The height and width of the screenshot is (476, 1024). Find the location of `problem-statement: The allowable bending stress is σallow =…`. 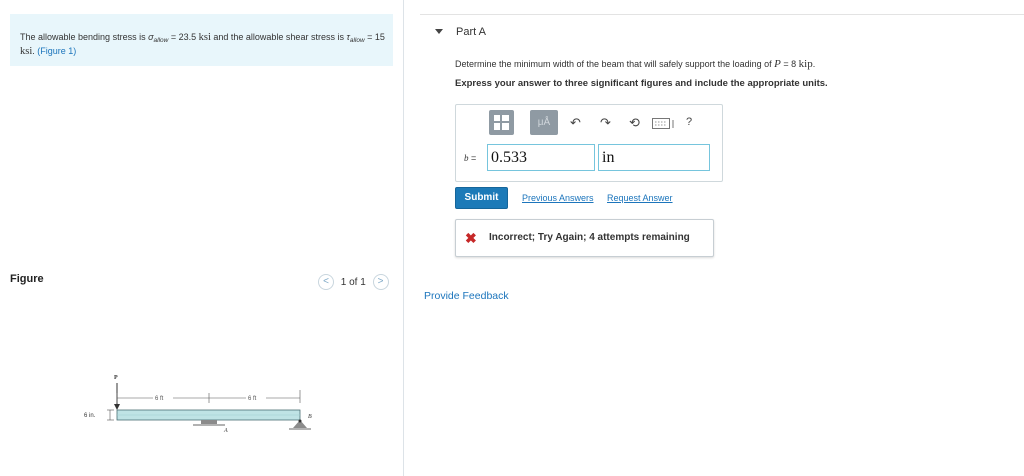

problem-statement: The allowable bending stress is σallow =… is located at coordinates (201, 40).